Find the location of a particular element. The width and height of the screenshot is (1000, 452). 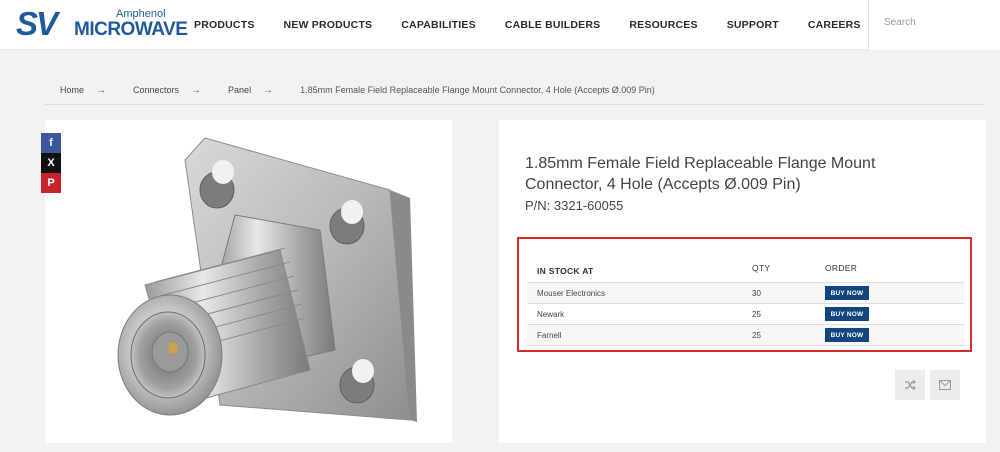

distributor-name: Newark is located at coordinates (551, 314).